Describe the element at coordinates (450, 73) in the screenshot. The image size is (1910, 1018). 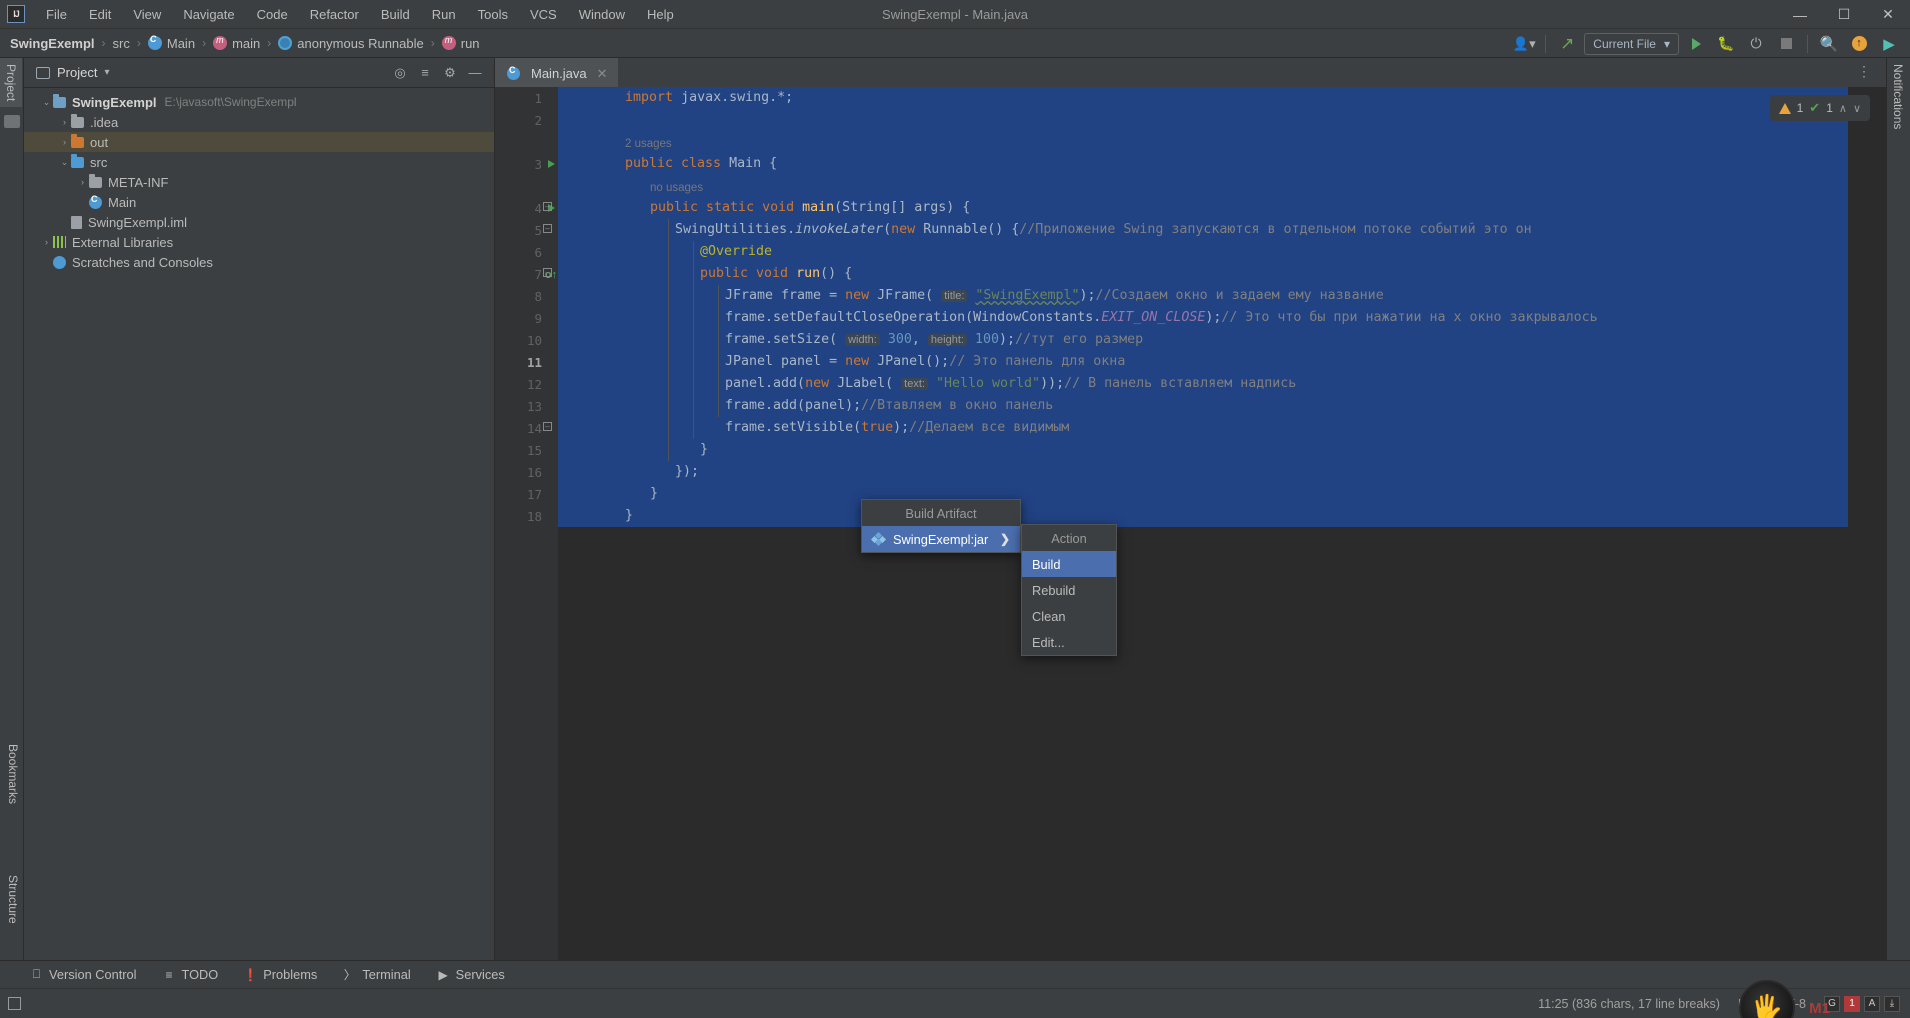
I see `gear-icon: ⚙` at that location.